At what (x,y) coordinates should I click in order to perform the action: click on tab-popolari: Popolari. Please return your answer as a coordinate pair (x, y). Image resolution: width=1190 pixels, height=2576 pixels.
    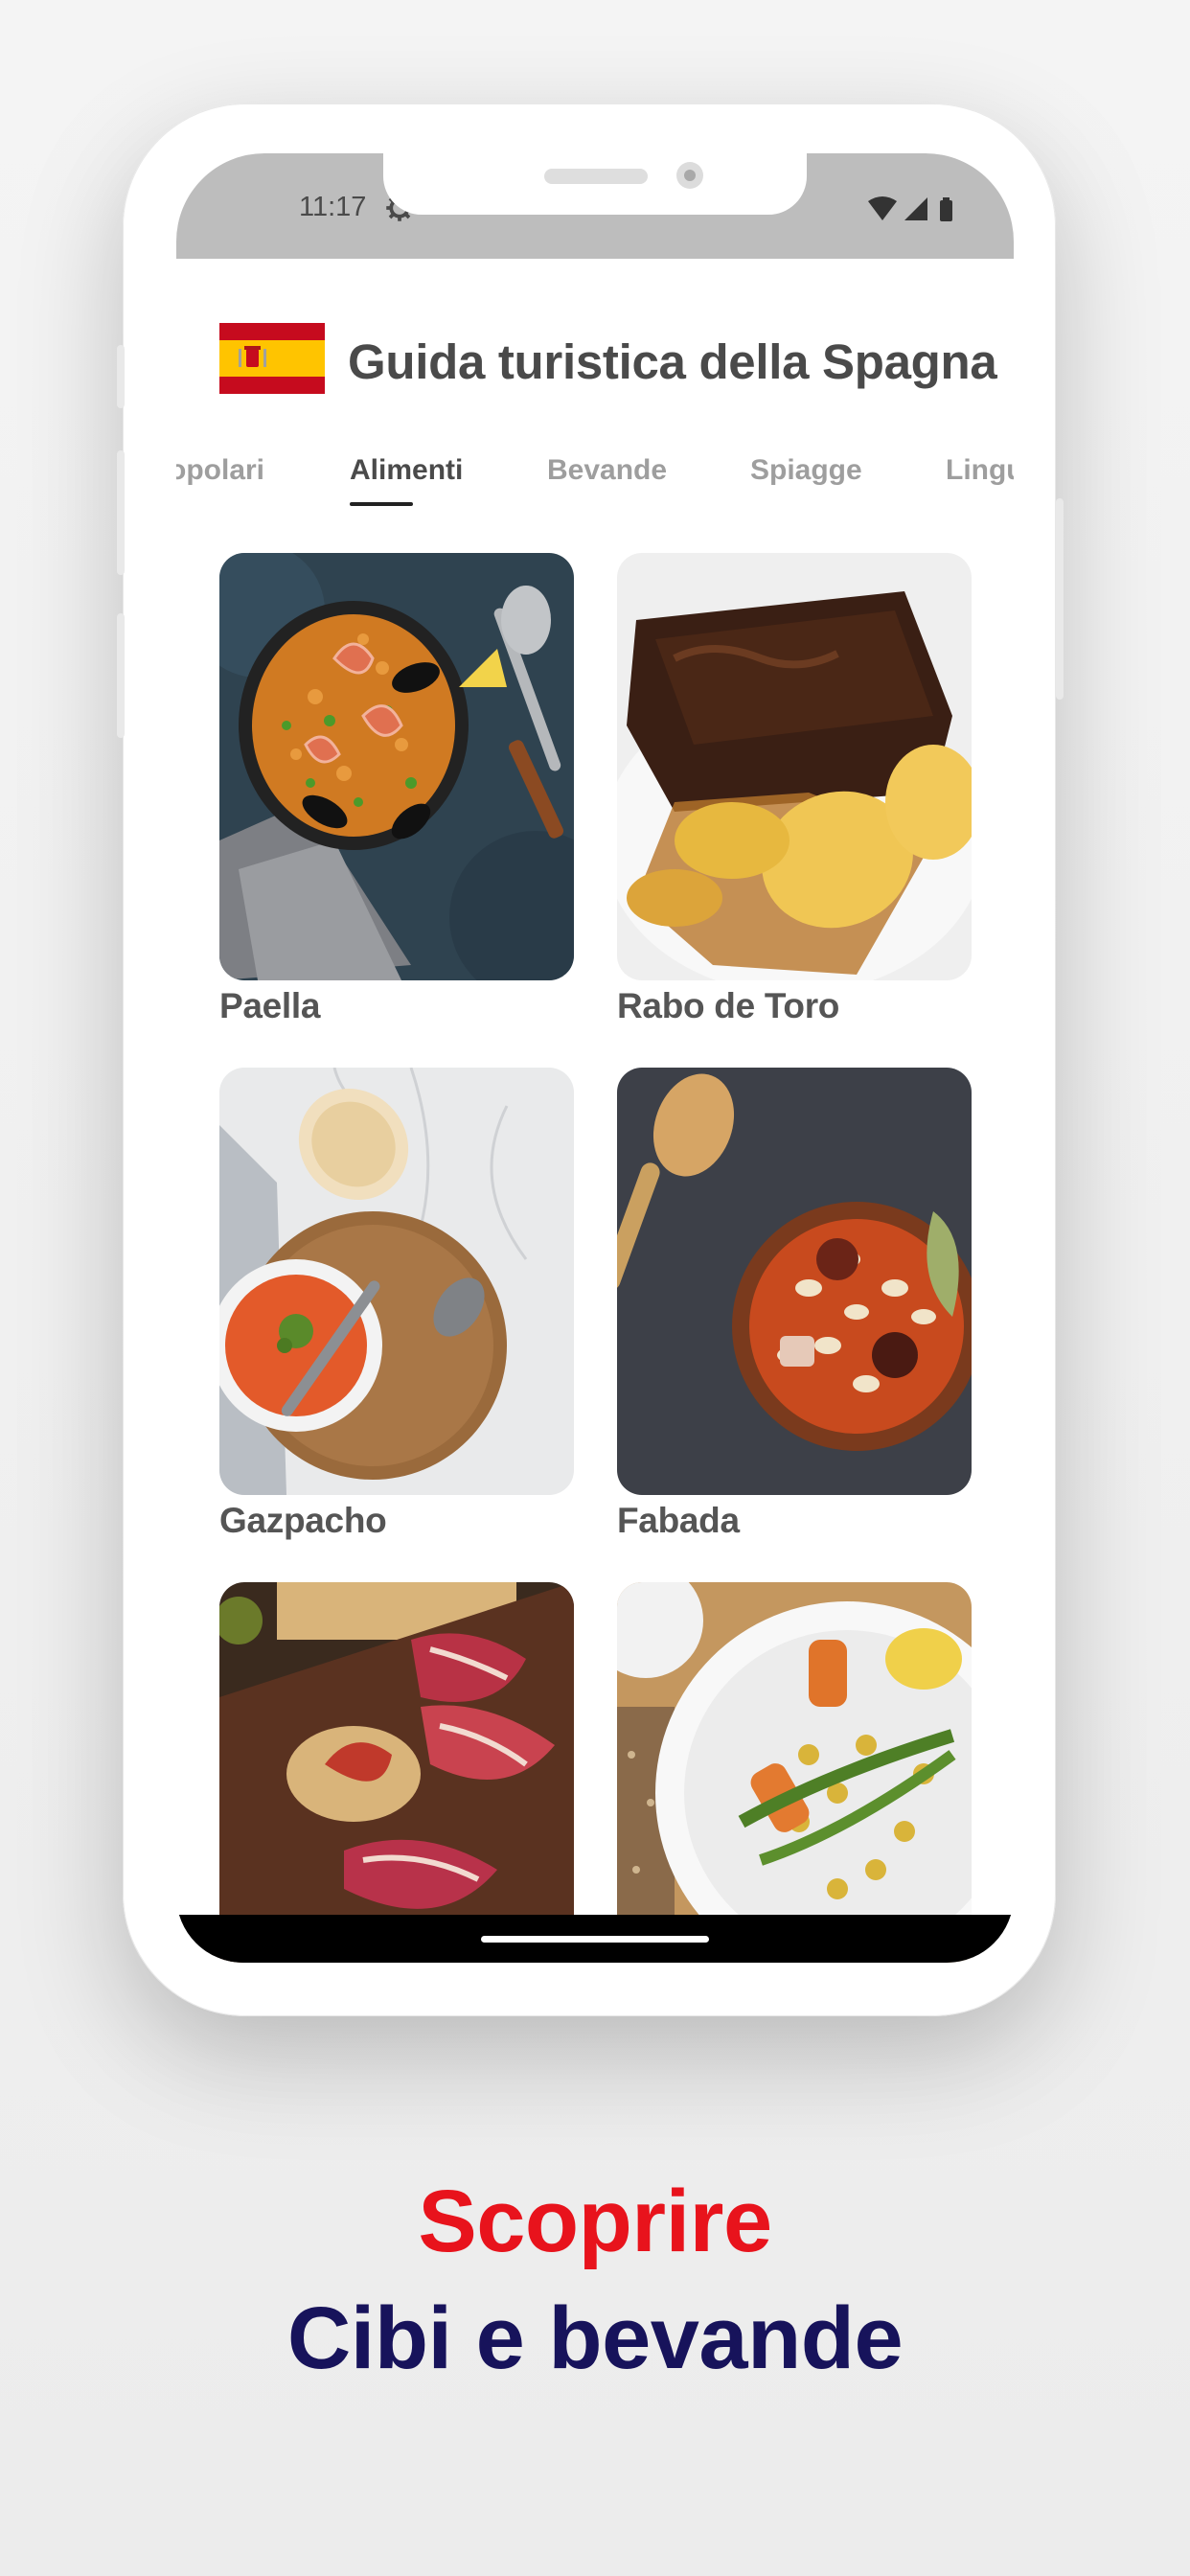
    Looking at the image, I should click on (220, 470).